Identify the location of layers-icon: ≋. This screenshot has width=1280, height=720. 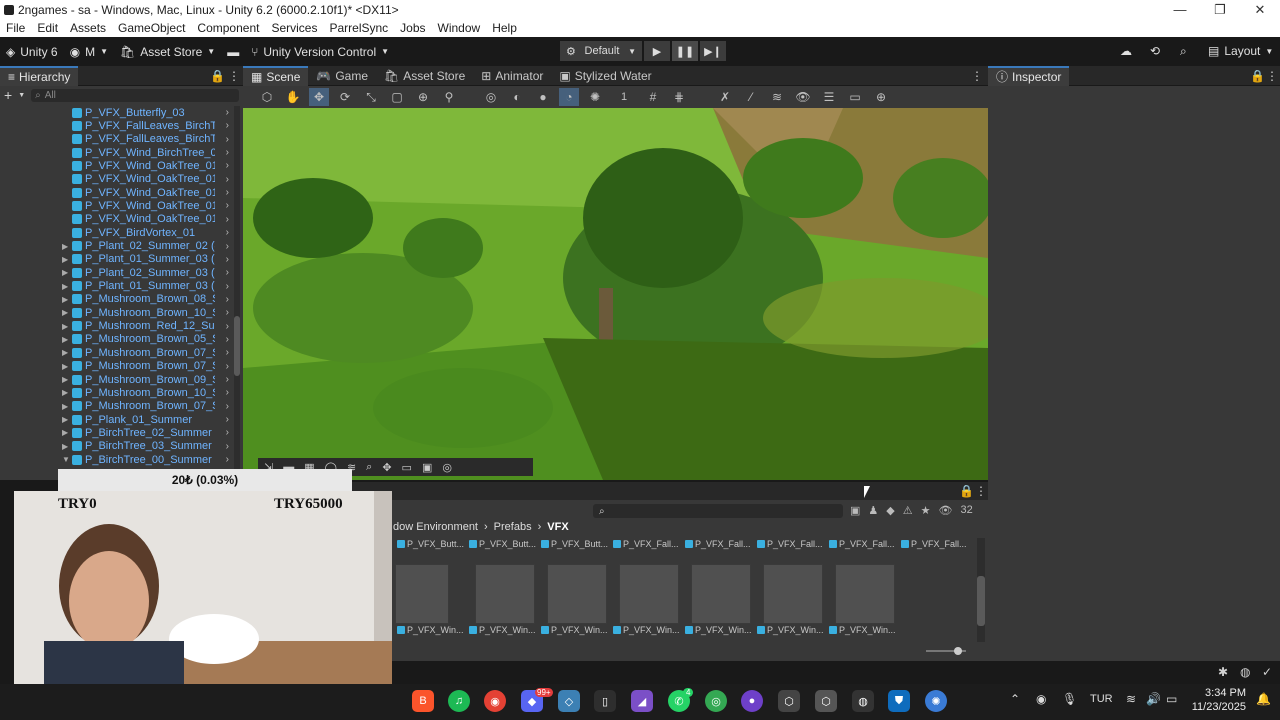
(777, 97).